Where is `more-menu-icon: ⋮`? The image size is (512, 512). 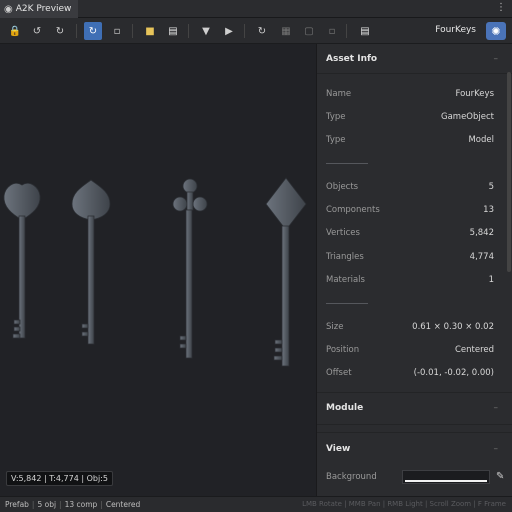 more-menu-icon: ⋮ is located at coordinates (501, 7).